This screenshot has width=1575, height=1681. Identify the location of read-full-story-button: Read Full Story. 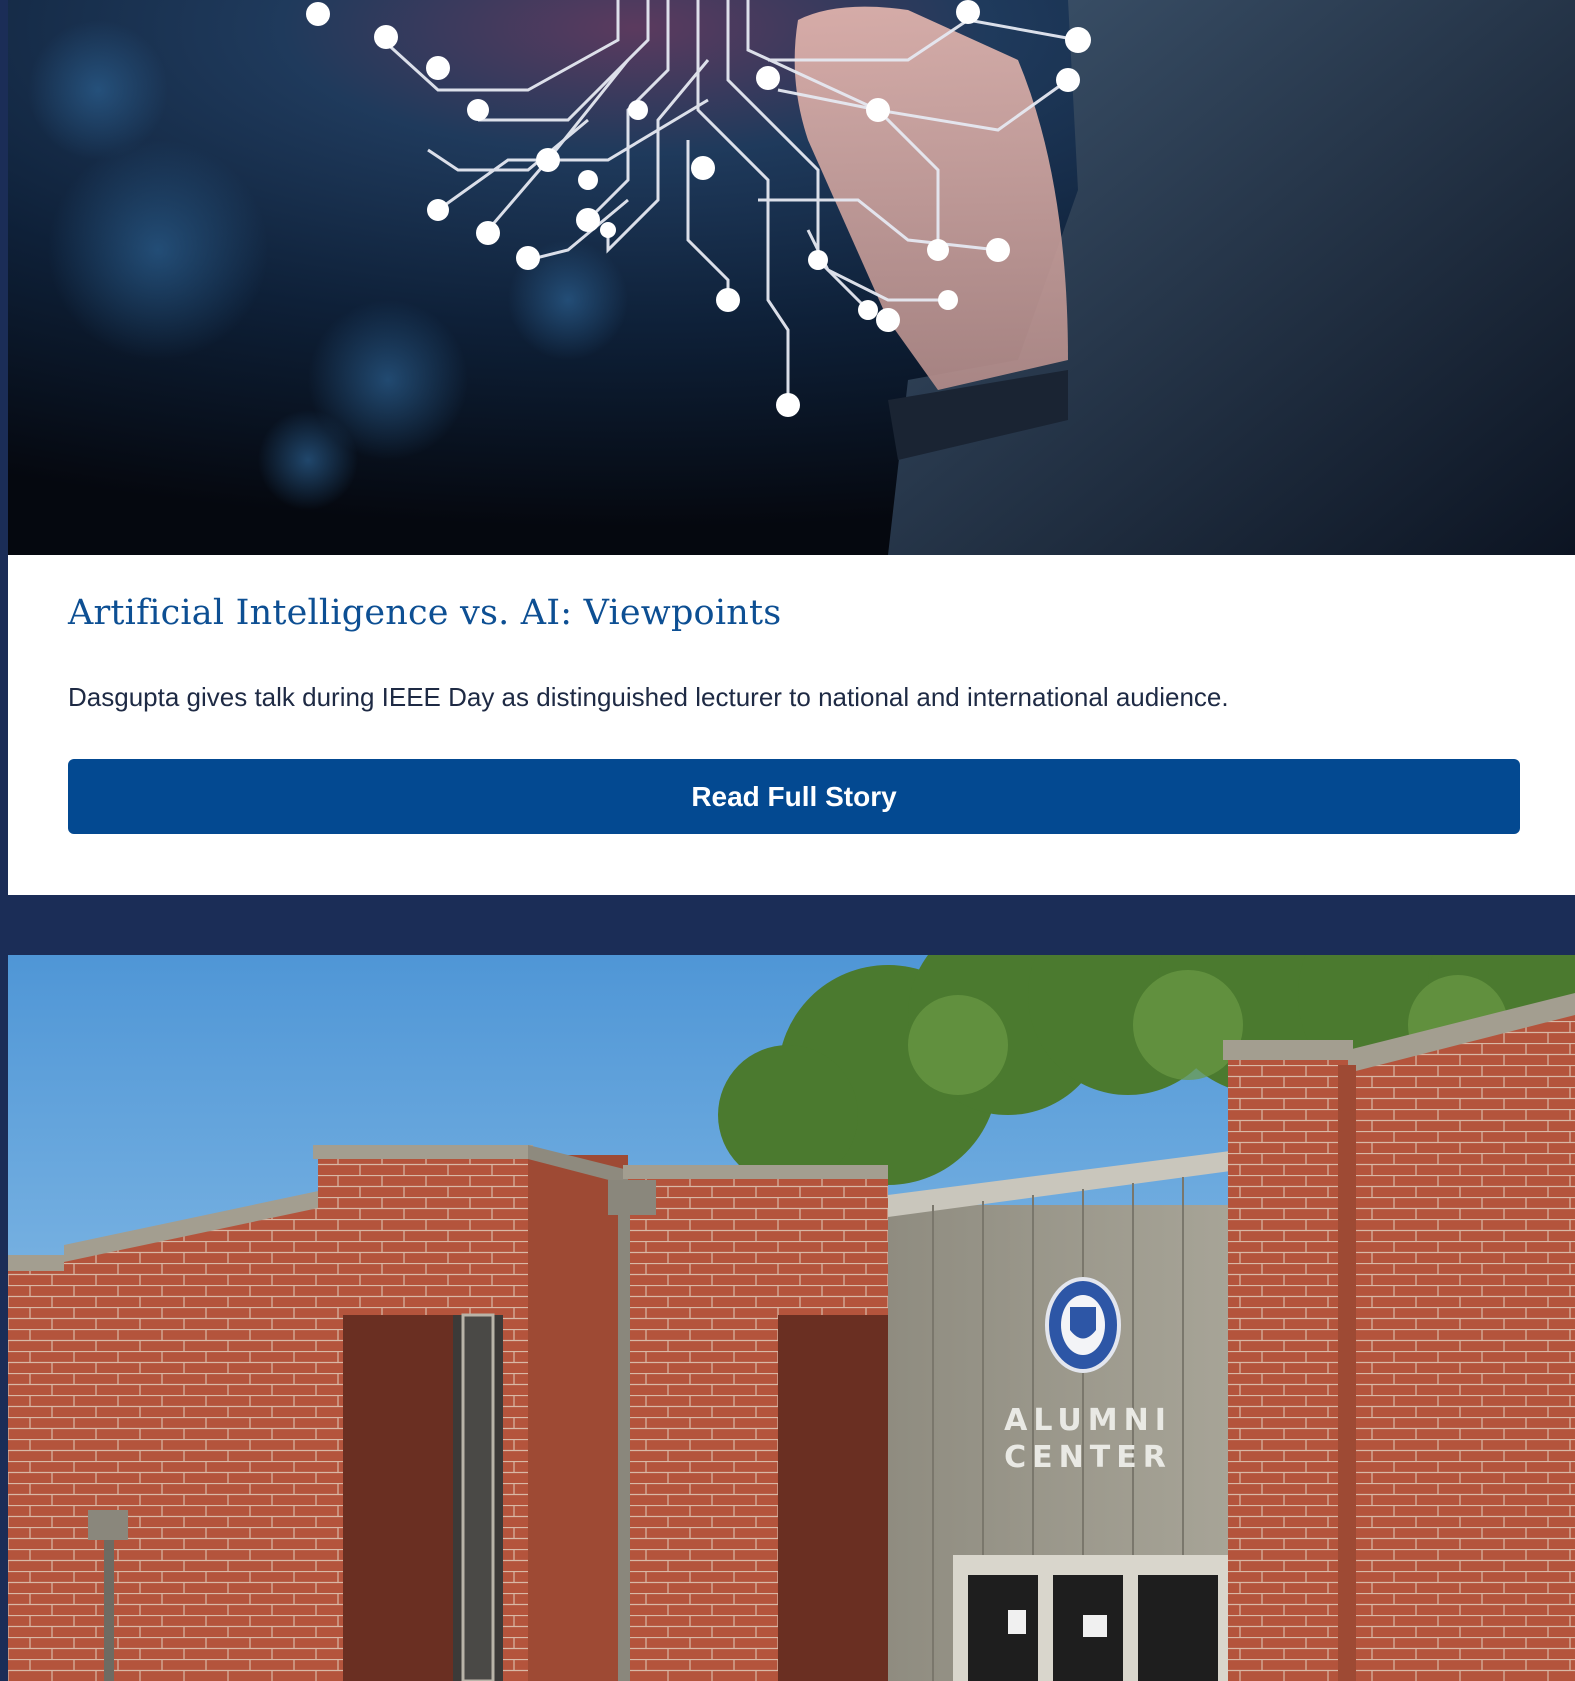
(794, 796).